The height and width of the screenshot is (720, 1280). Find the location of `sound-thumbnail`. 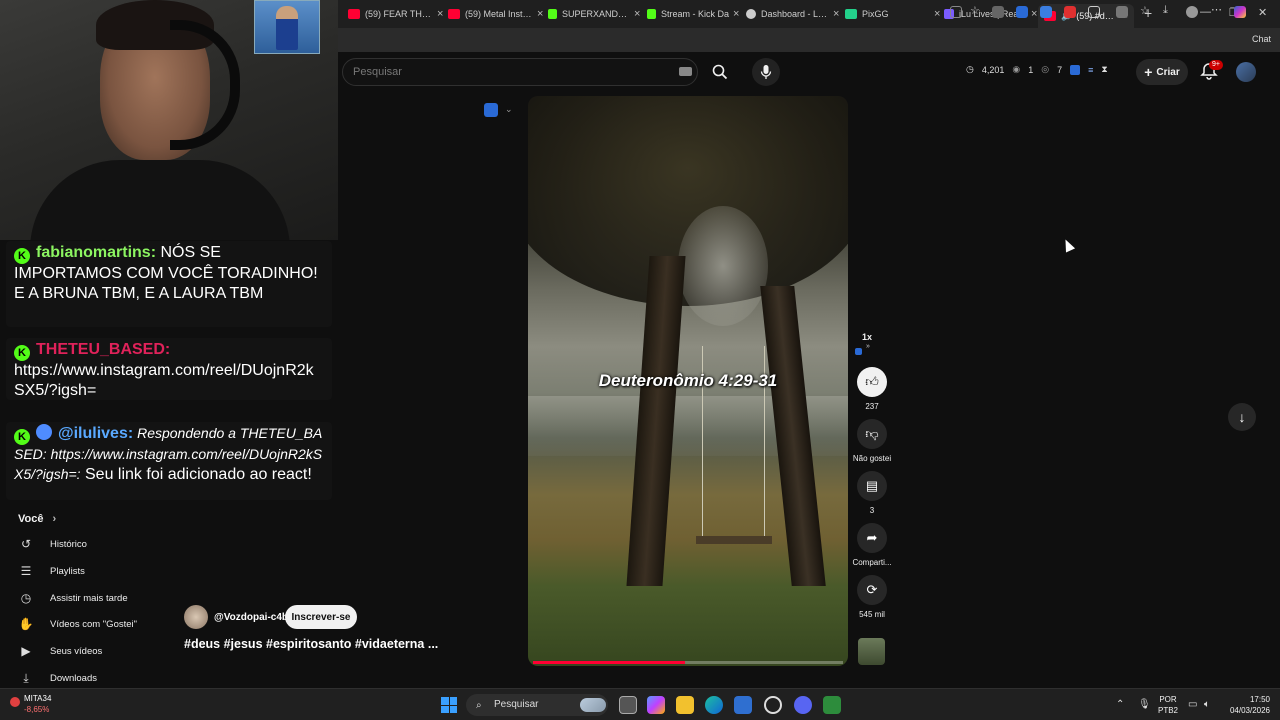

sound-thumbnail is located at coordinates (871, 651).